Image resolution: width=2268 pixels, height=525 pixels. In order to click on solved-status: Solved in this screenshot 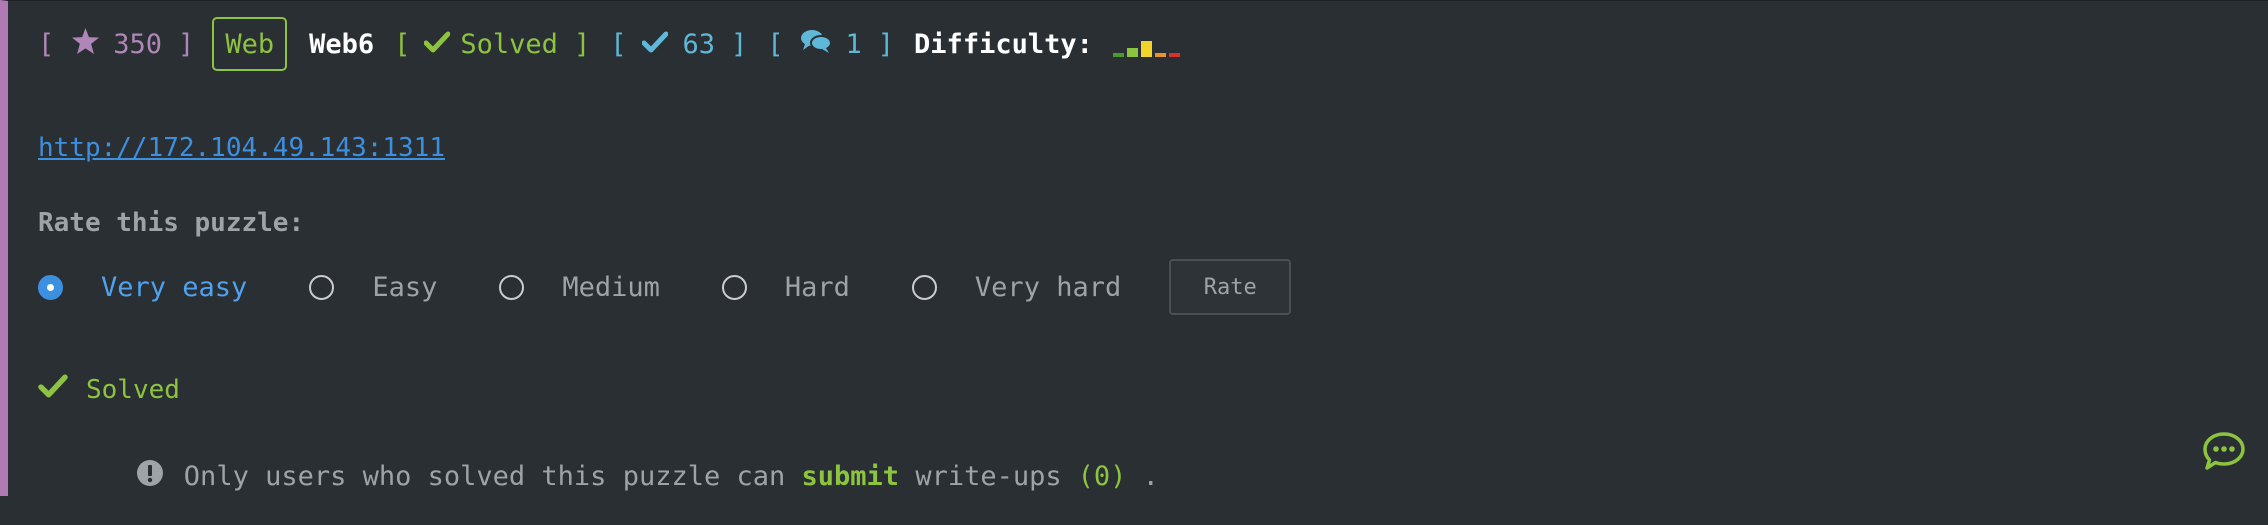, I will do `click(109, 389)`.